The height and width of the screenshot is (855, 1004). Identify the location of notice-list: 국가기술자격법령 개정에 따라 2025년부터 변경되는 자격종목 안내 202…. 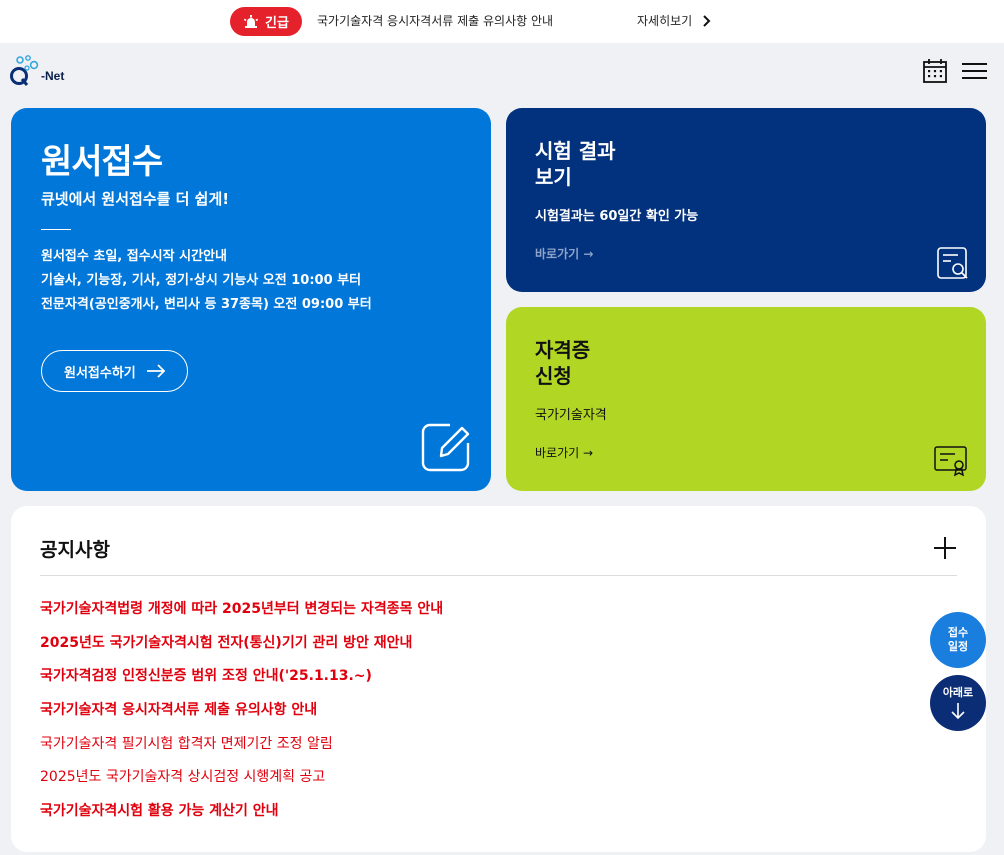
(241, 715).